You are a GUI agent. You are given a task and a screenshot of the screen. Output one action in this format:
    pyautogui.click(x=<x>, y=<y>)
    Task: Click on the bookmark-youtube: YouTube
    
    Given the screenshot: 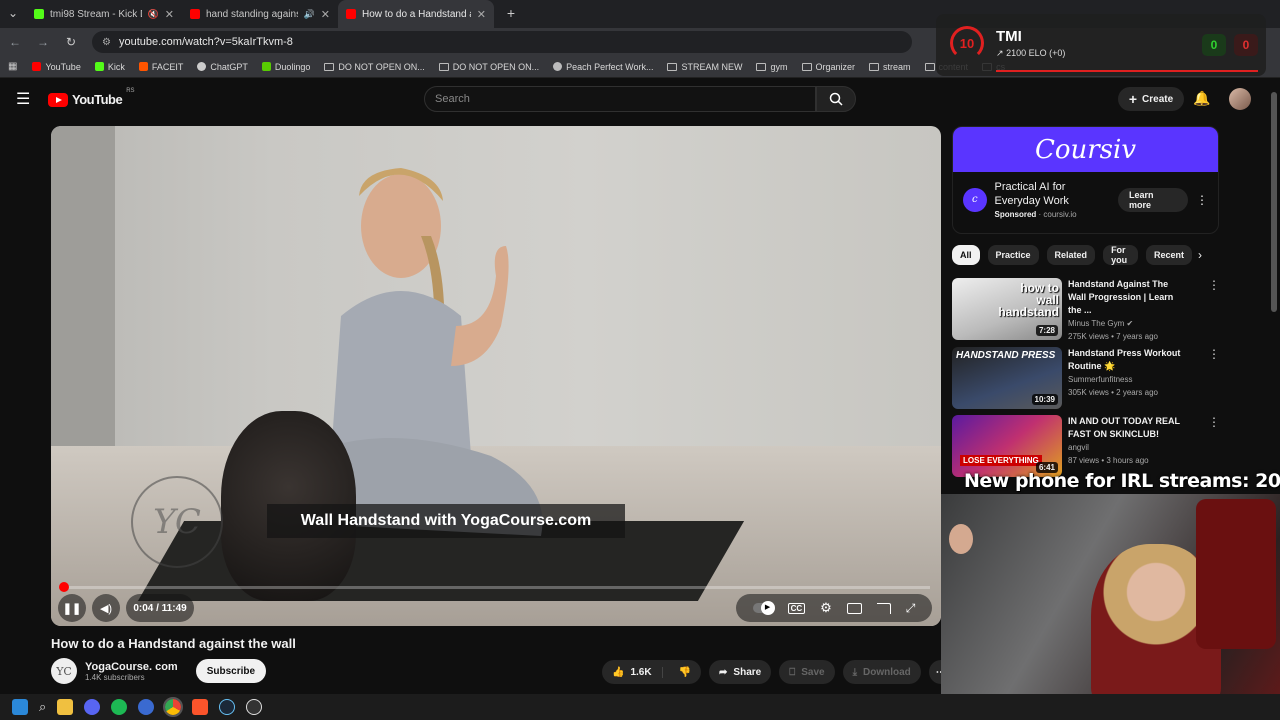 What is the action you would take?
    pyautogui.click(x=56, y=67)
    